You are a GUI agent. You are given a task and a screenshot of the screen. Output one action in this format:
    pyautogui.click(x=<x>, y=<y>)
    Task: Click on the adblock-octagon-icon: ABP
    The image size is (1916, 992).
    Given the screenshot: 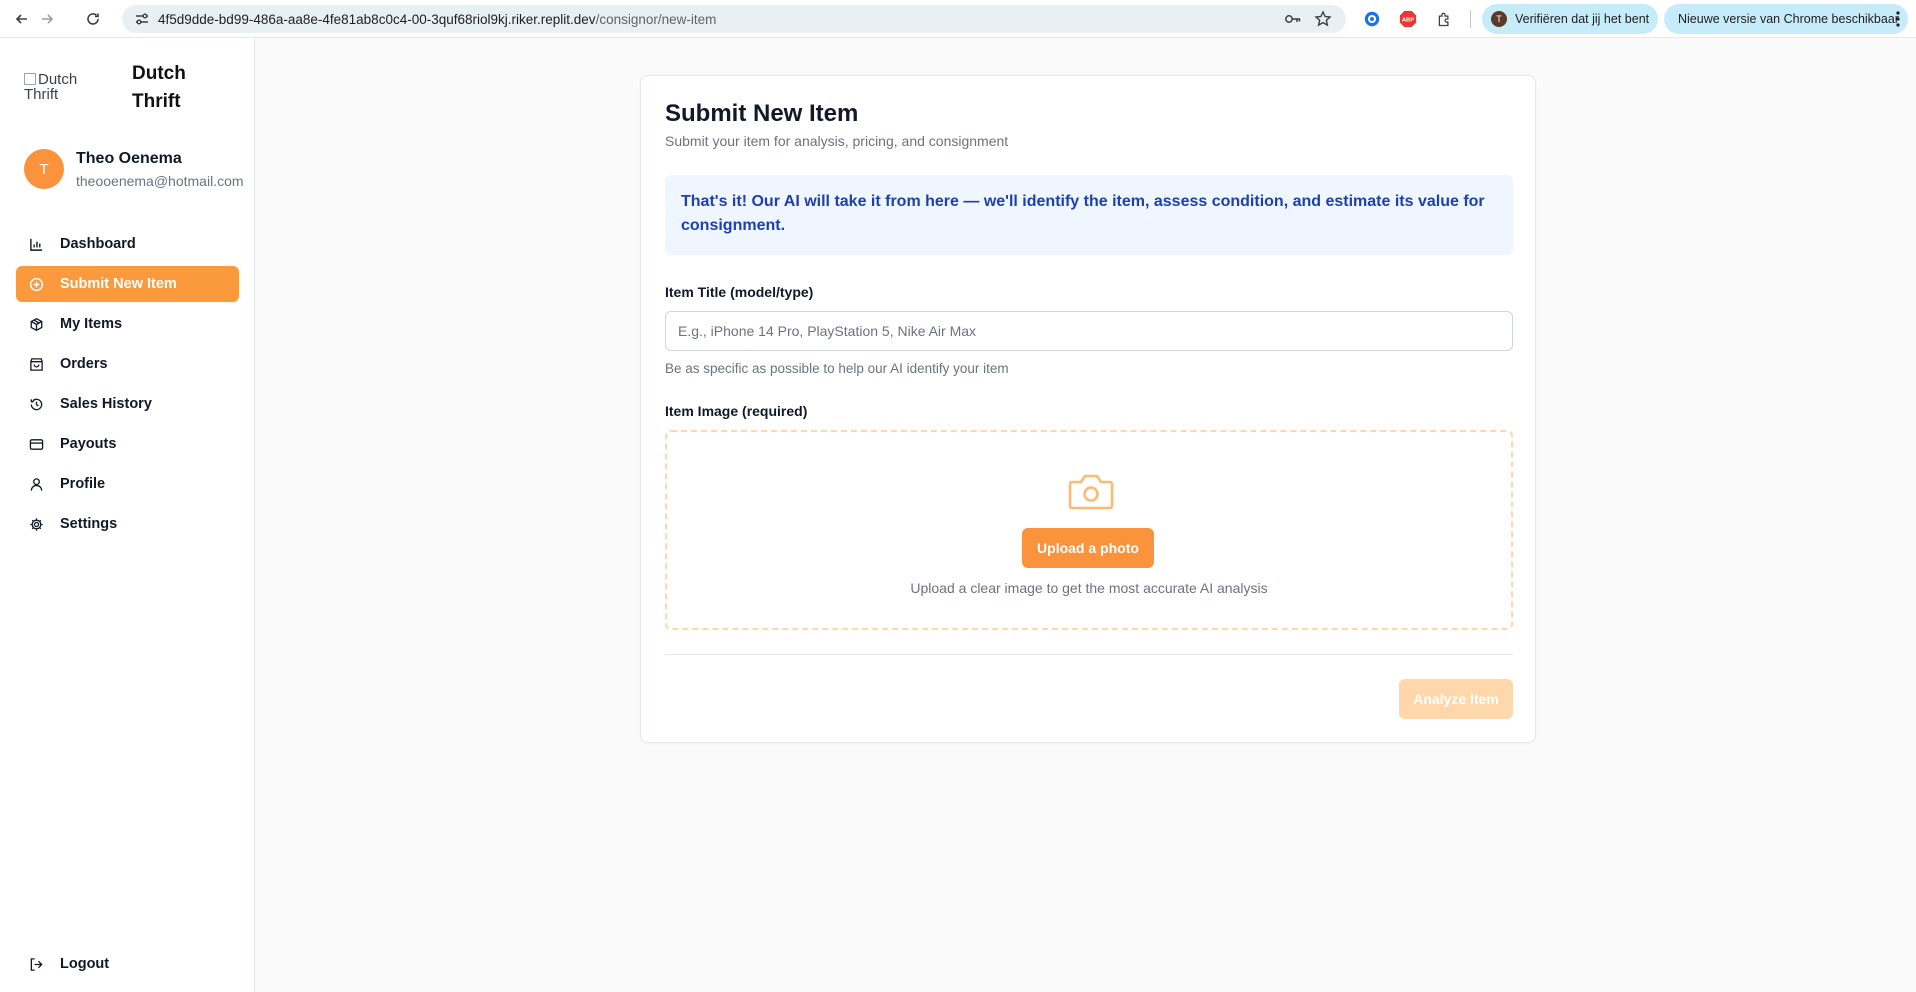 What is the action you would take?
    pyautogui.click(x=1408, y=19)
    